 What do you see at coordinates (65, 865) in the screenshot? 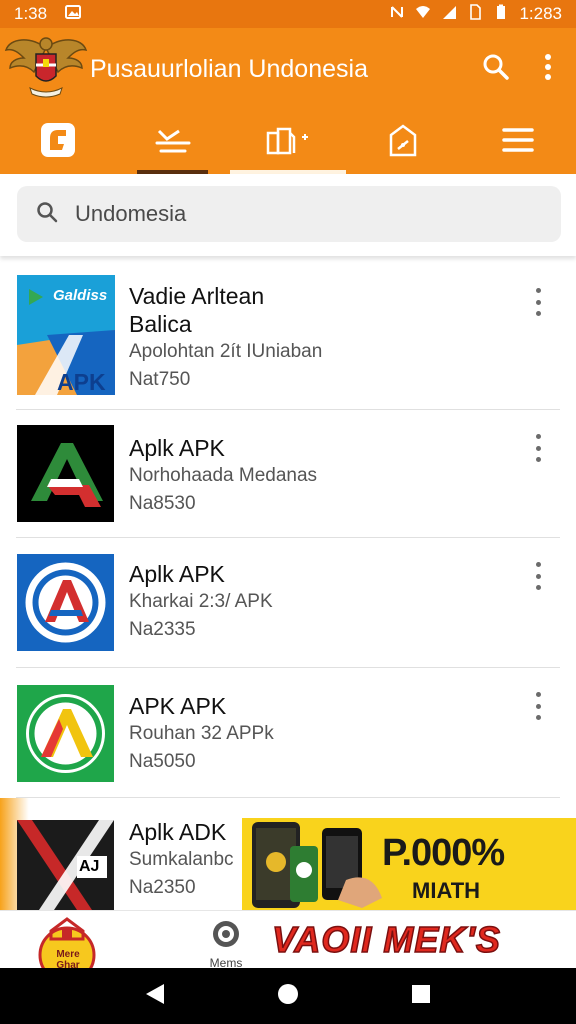
I see `app-thumbnail: AJ` at bounding box center [65, 865].